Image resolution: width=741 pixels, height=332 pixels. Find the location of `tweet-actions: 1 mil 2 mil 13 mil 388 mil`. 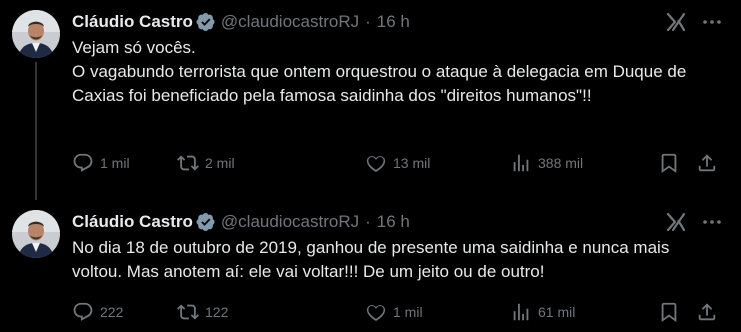

tweet-actions: 1 mil 2 mil 13 mil 388 mil is located at coordinates (402, 163).